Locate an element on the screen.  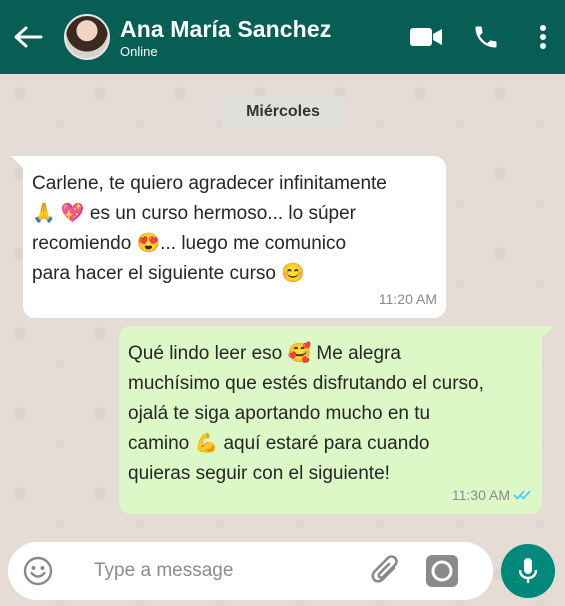
video-call-button is located at coordinates (426, 37).